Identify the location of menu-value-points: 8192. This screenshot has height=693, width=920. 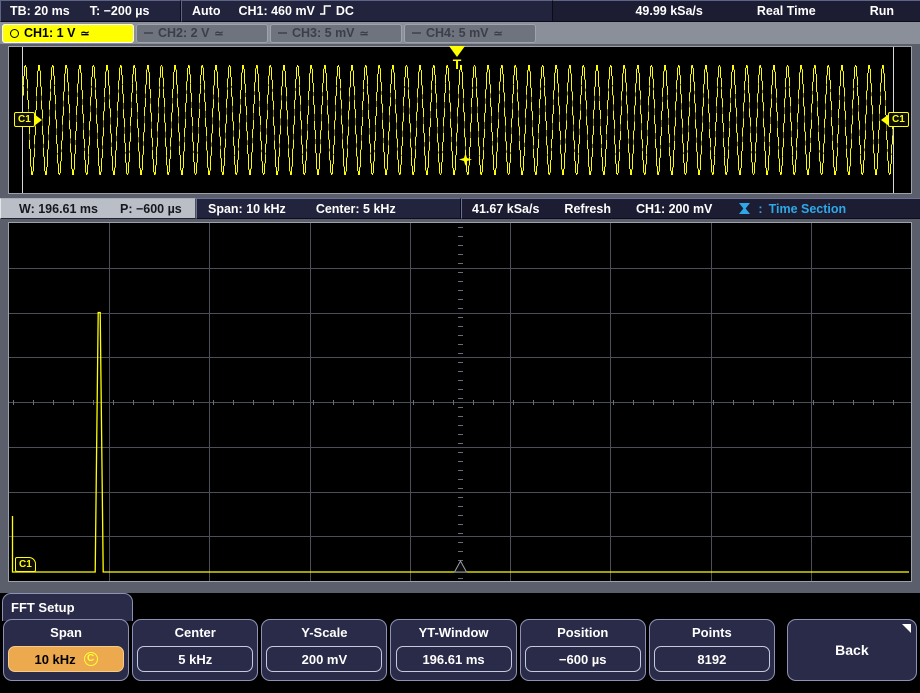
(711, 659).